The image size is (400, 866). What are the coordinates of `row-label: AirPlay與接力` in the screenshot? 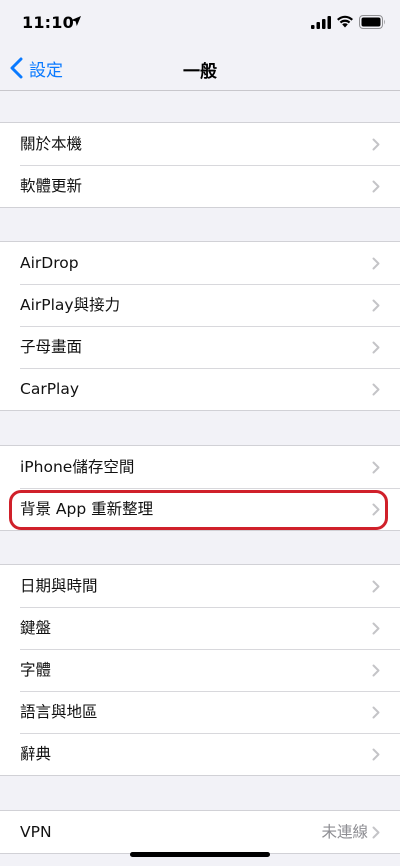 It's located at (70, 305).